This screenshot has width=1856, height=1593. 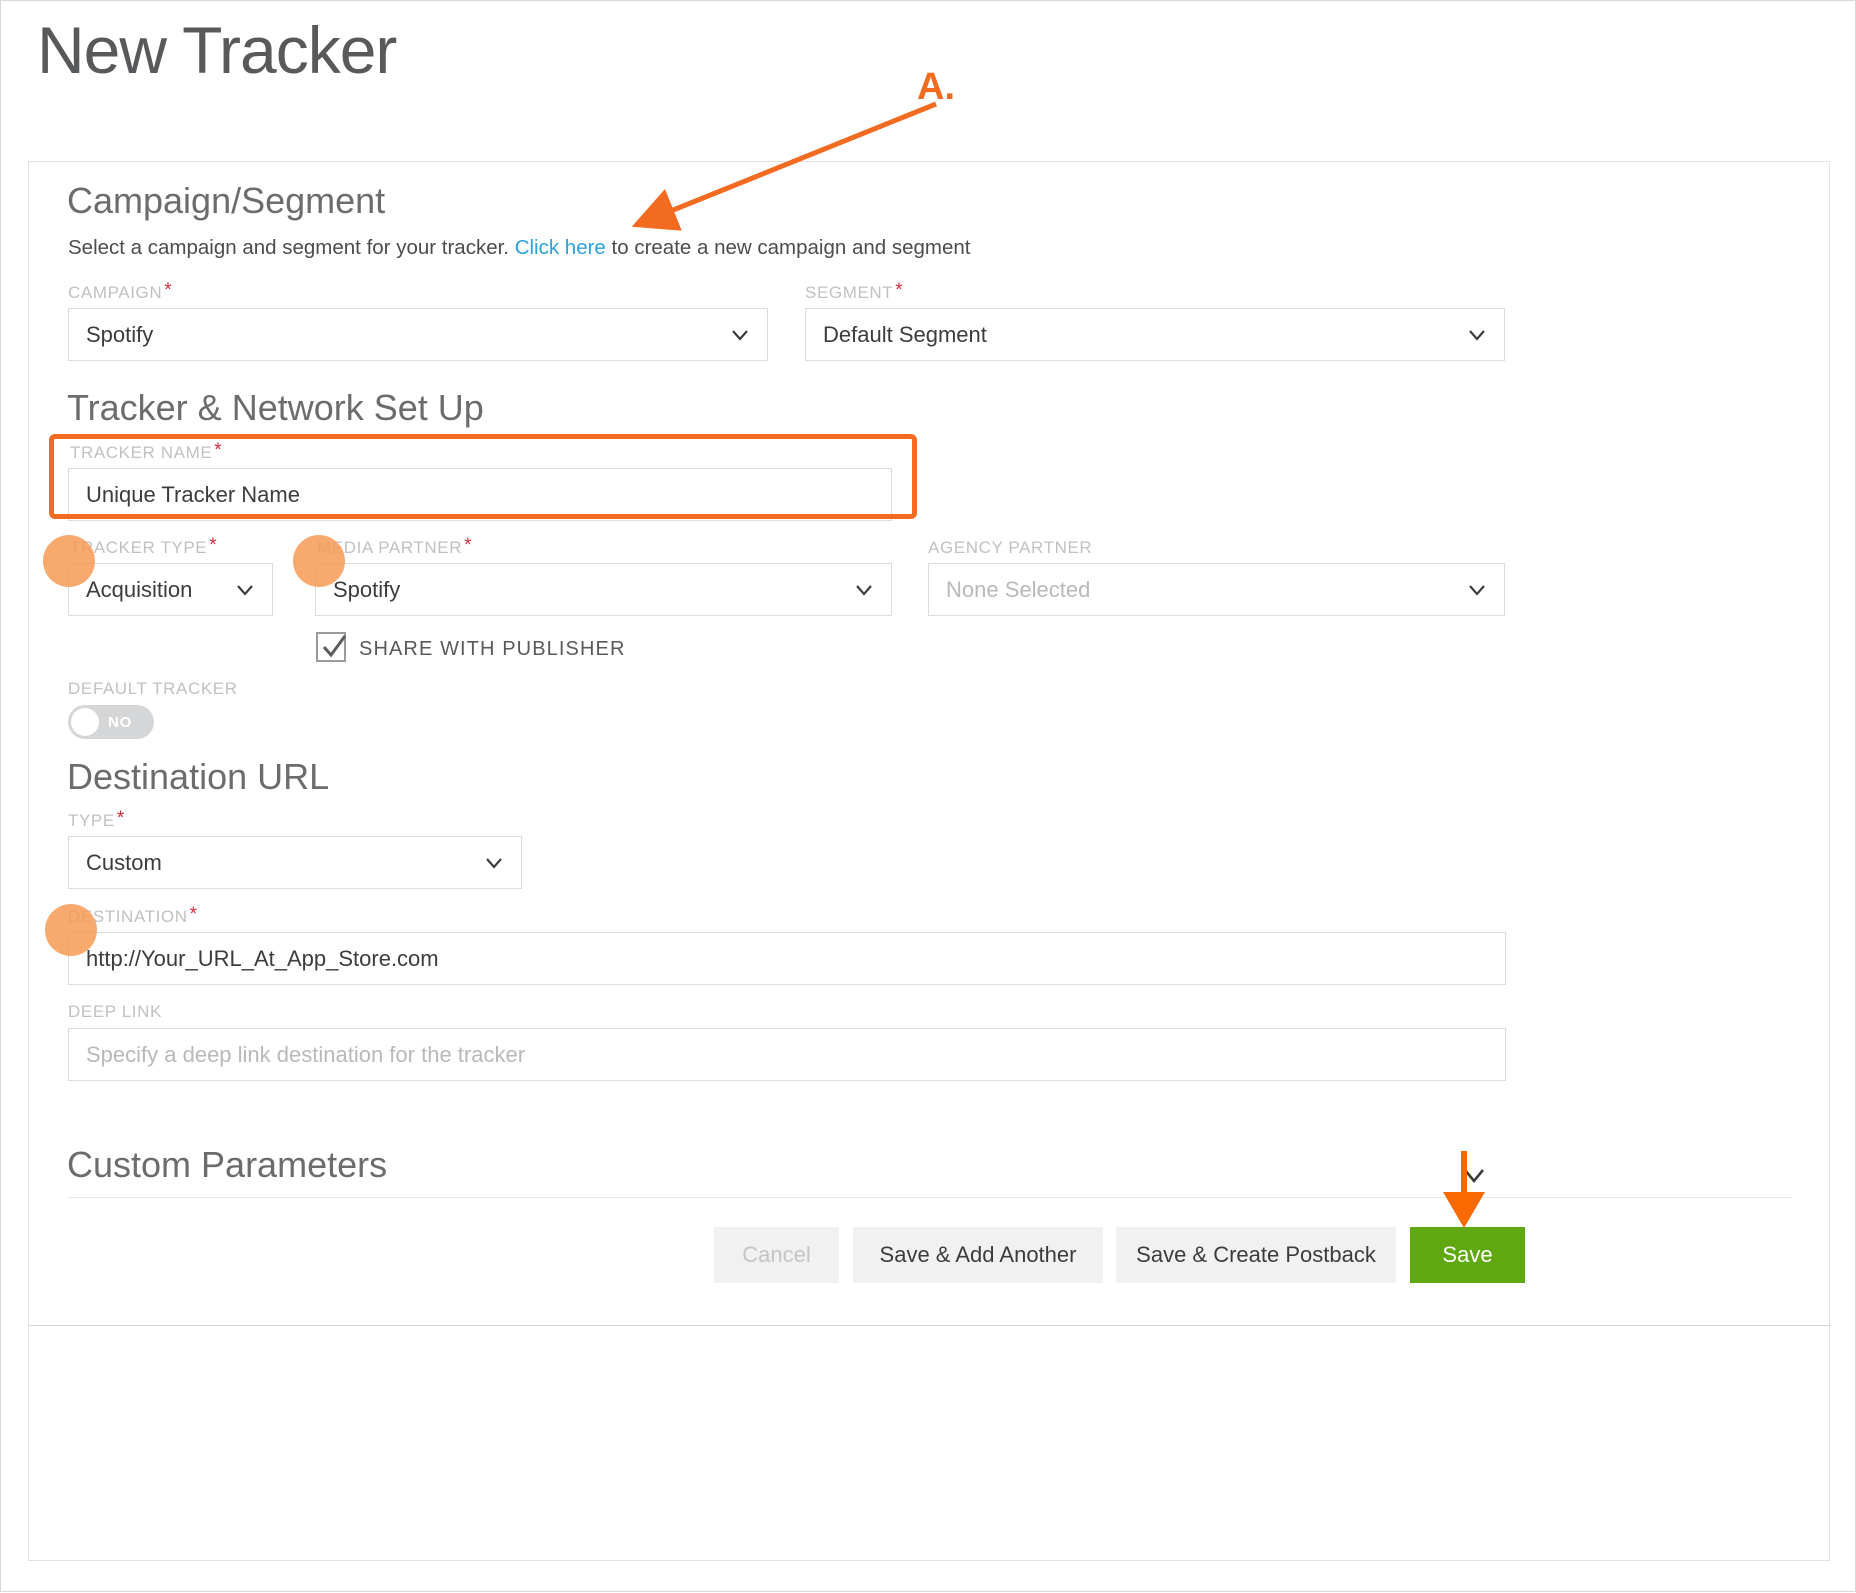 What do you see at coordinates (69, 561) in the screenshot?
I see `tracker-type-dot` at bounding box center [69, 561].